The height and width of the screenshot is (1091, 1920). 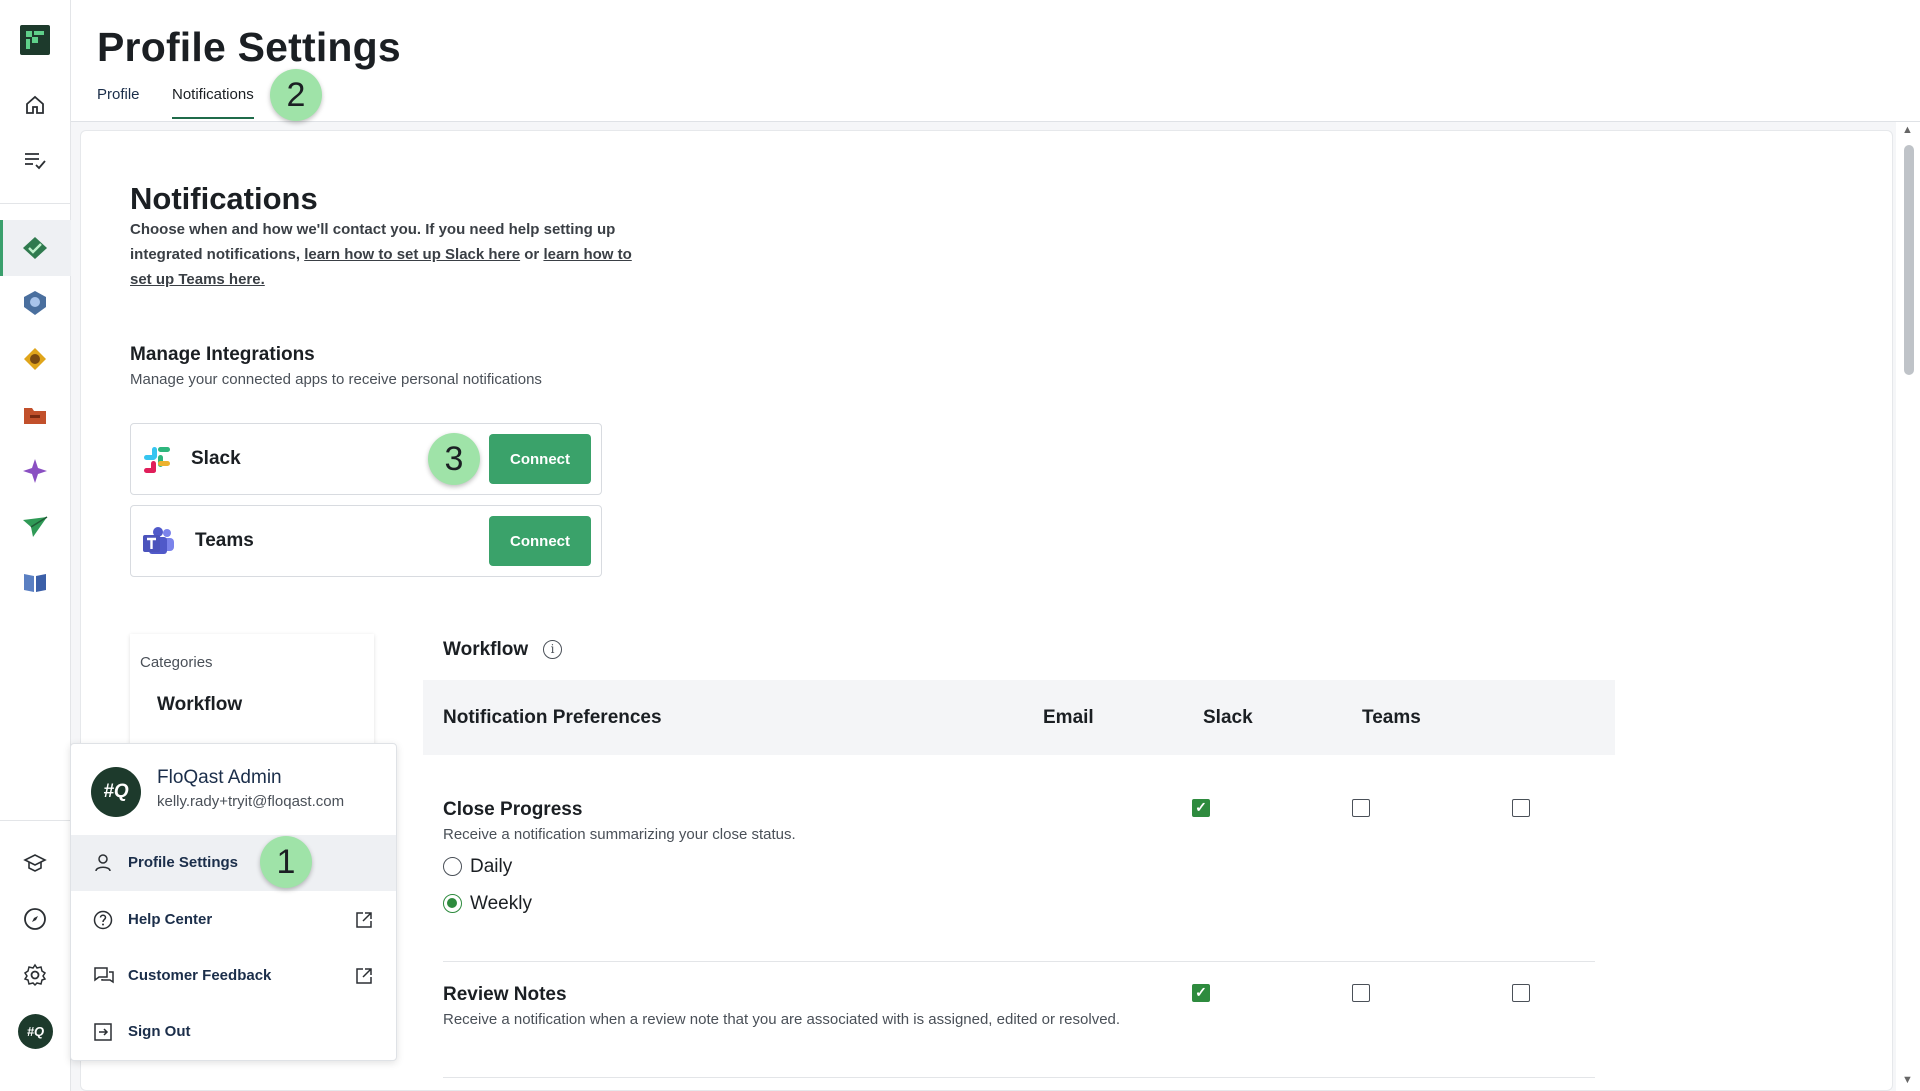 I want to click on review-notes-teams-checkbox, so click(x=1521, y=993).